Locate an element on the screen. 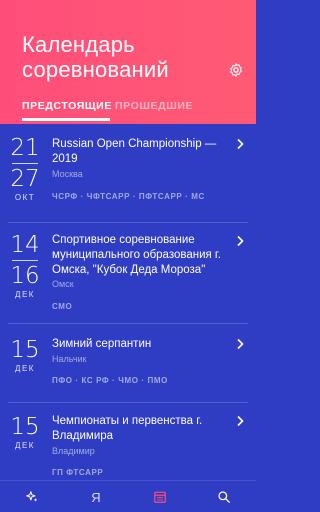  gear-icon is located at coordinates (236, 70).